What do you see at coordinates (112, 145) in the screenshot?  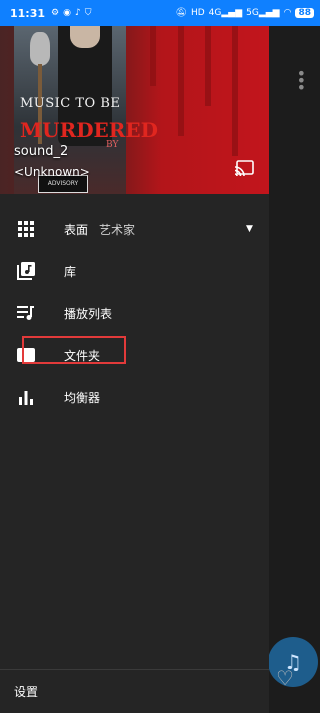 I see `cover-title-line3: BY` at bounding box center [112, 145].